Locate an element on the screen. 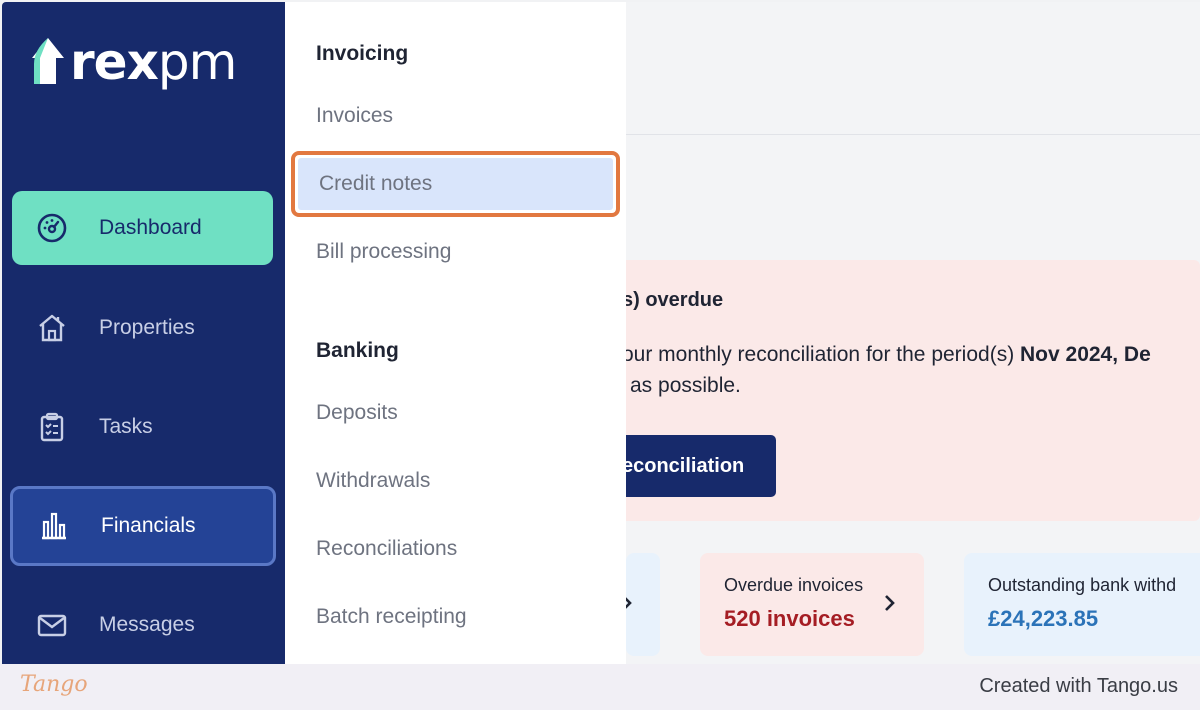 The image size is (1200, 710). alert-period: Nov 2024, De is located at coordinates (1085, 354).